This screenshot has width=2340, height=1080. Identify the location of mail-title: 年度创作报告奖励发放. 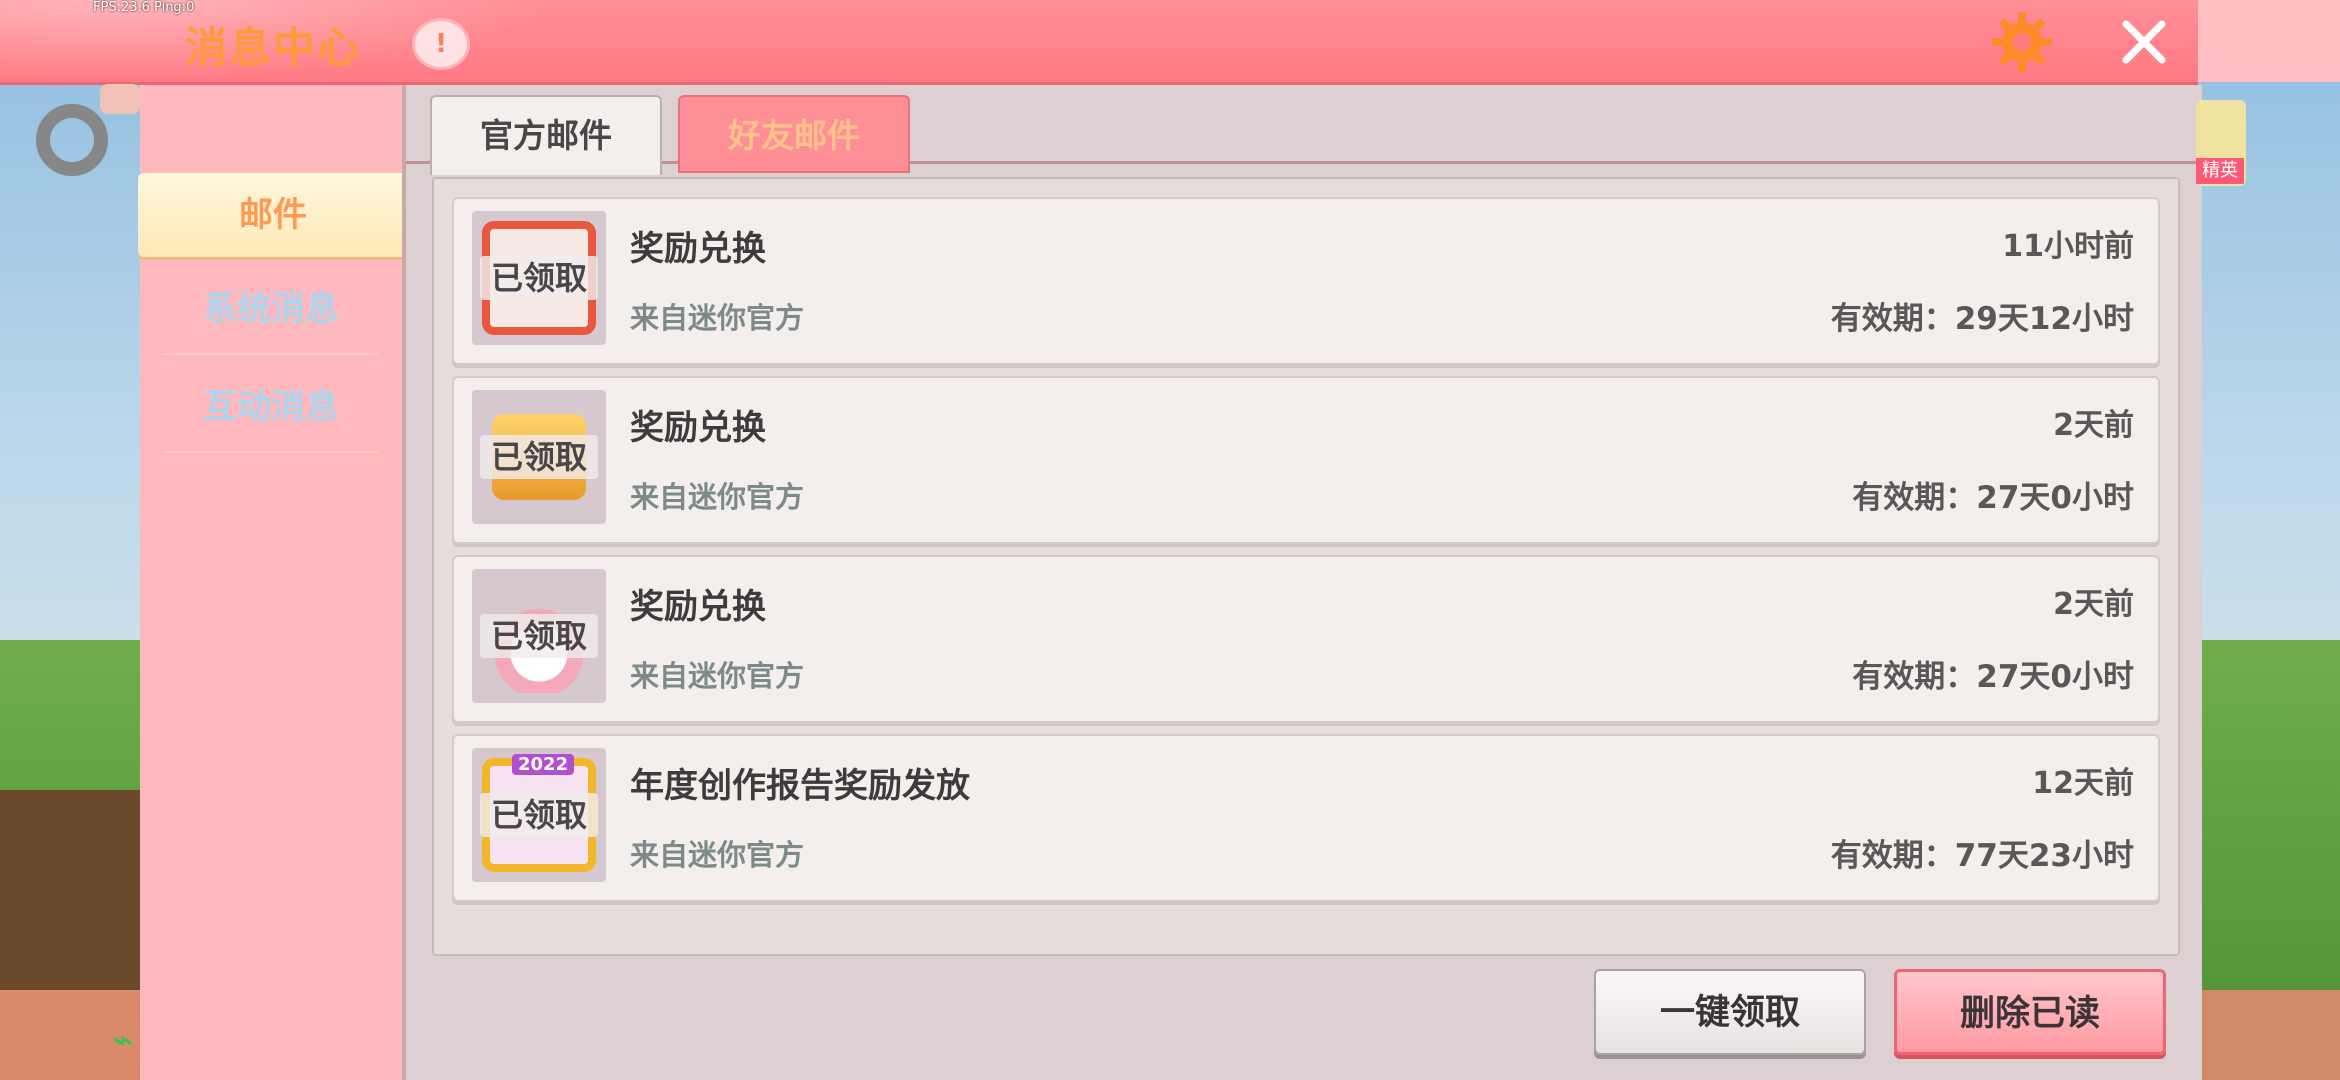
(800, 786).